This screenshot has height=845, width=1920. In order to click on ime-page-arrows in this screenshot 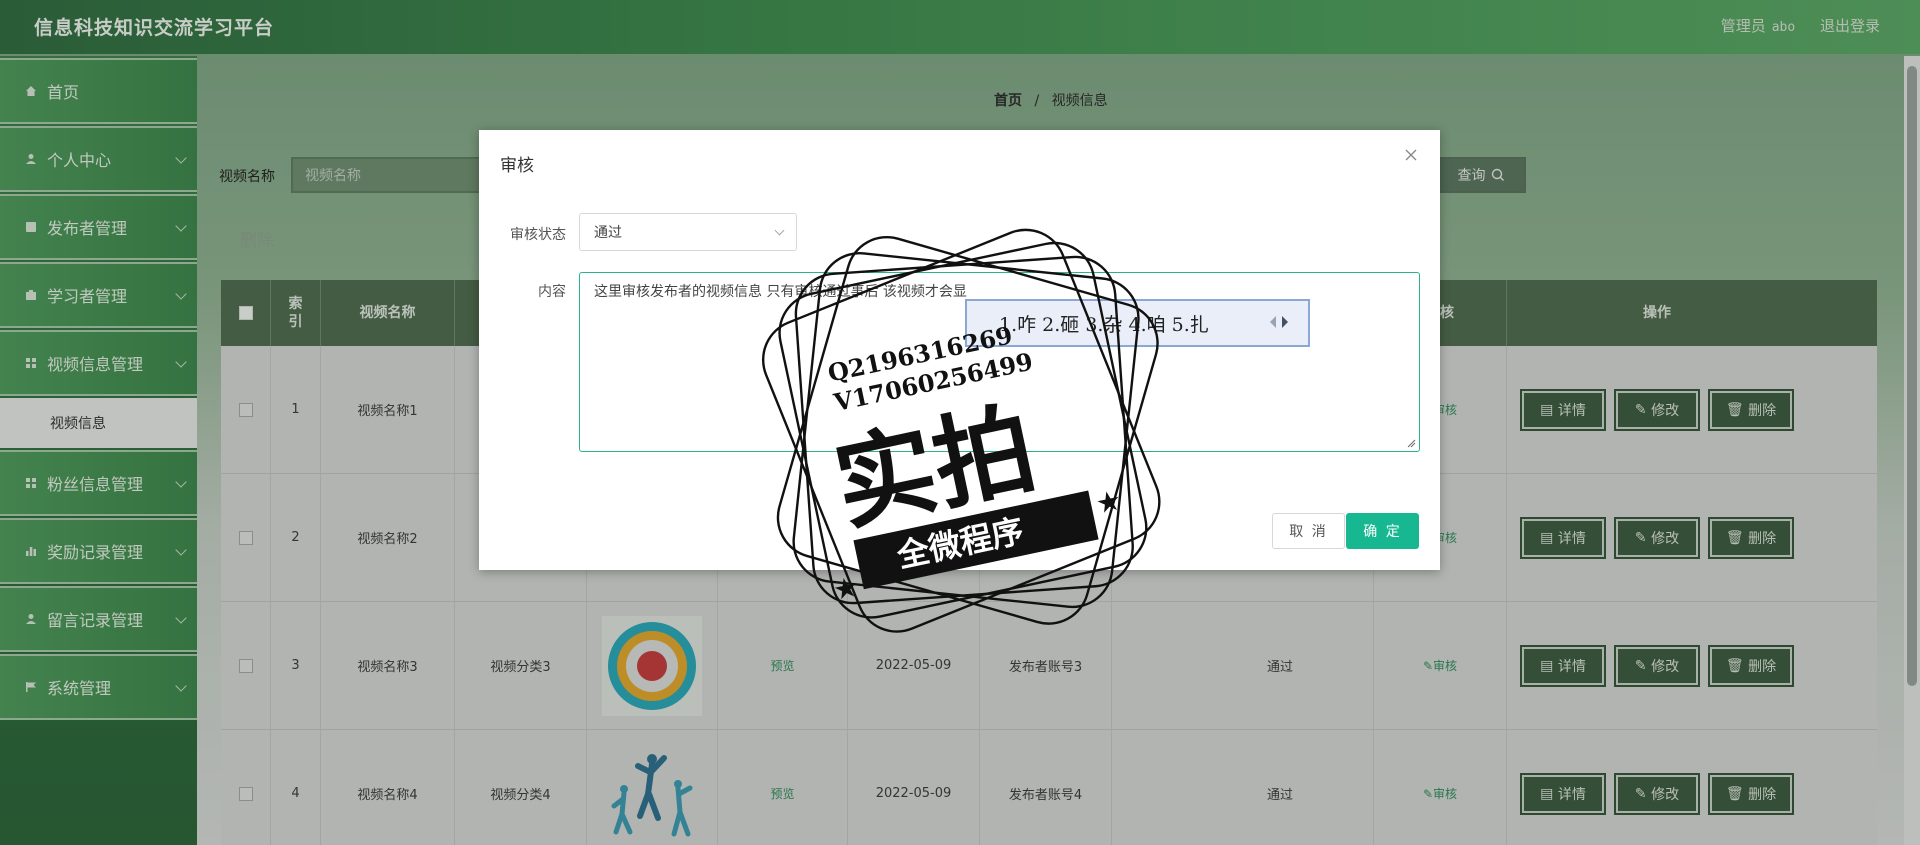, I will do `click(1279, 324)`.